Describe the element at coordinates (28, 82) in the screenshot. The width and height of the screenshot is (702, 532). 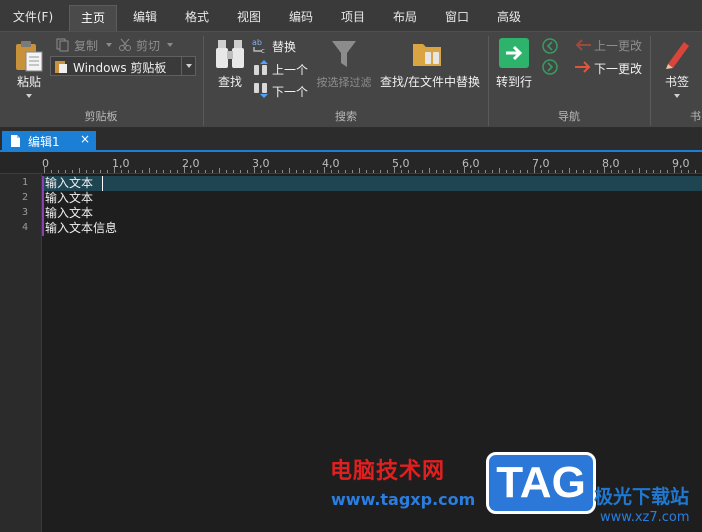
I see `paste-label: 粘贴` at that location.